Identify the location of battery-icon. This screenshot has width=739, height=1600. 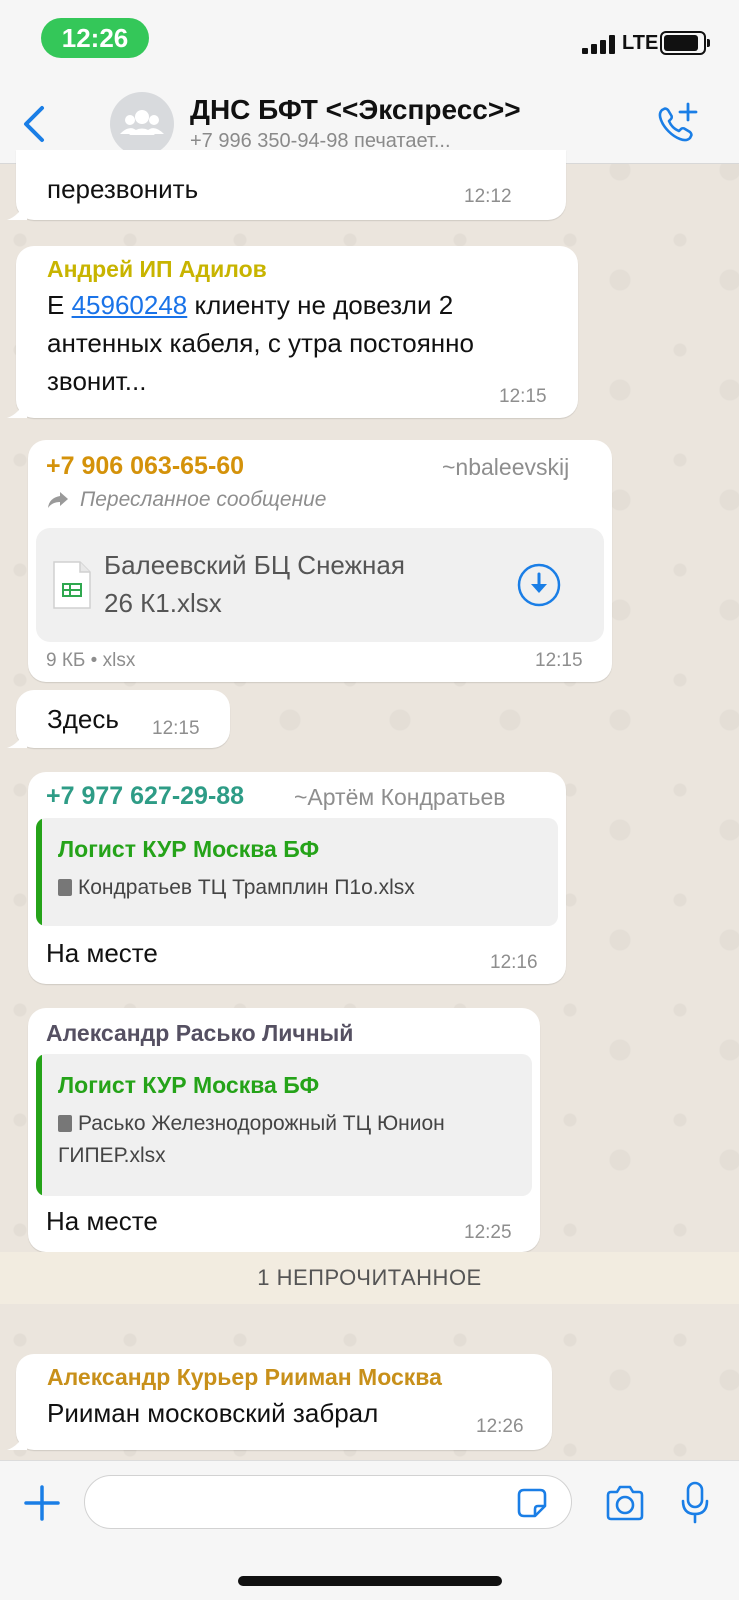
(685, 43).